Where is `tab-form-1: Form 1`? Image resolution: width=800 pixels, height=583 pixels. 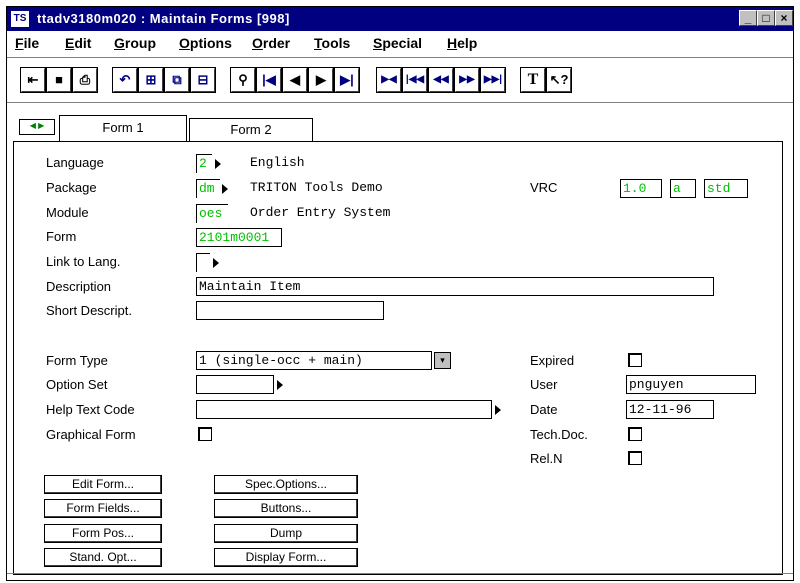
tab-form-1: Form 1 is located at coordinates (123, 128).